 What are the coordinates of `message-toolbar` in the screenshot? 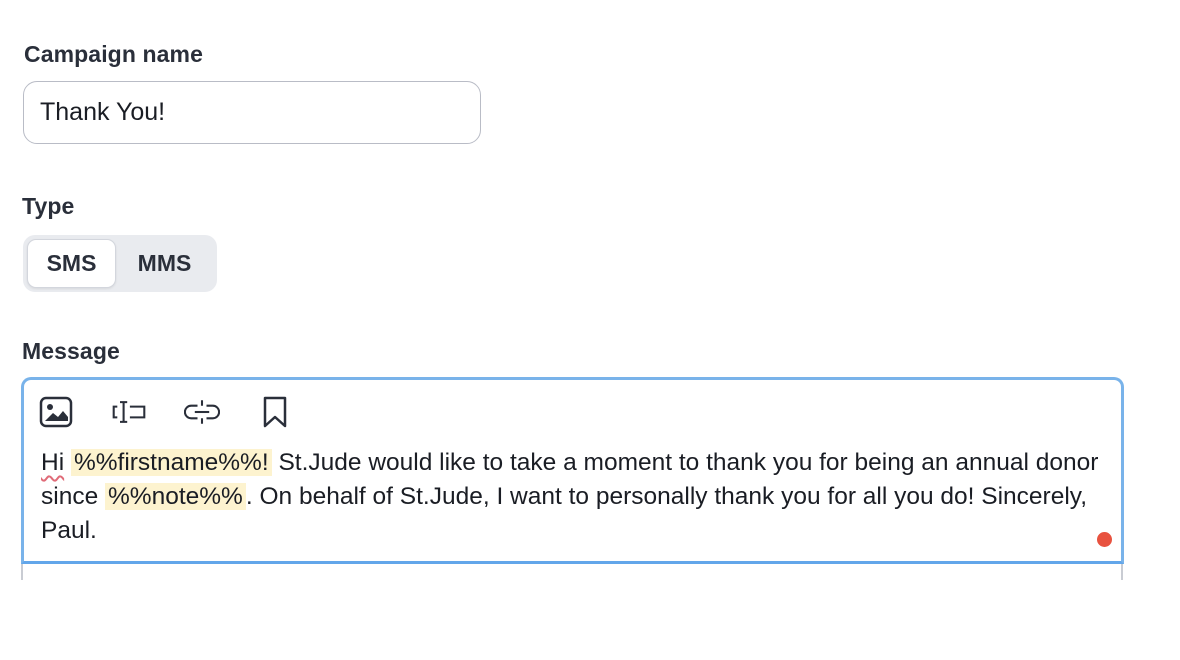 It's located at (184, 412).